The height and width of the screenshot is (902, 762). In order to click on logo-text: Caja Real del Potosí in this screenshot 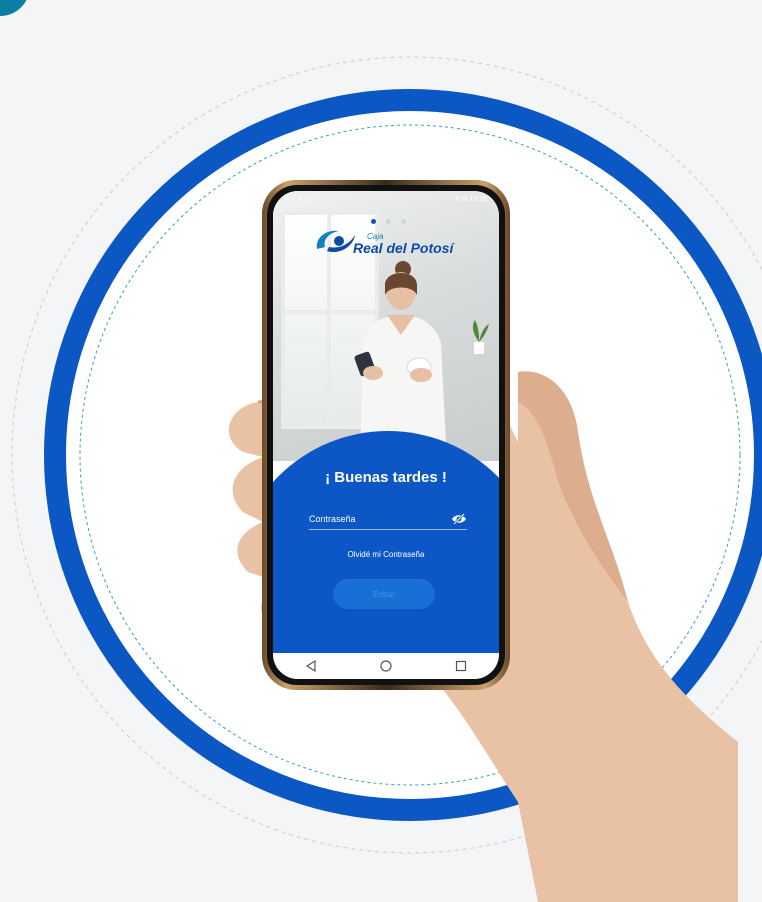, I will do `click(403, 244)`.